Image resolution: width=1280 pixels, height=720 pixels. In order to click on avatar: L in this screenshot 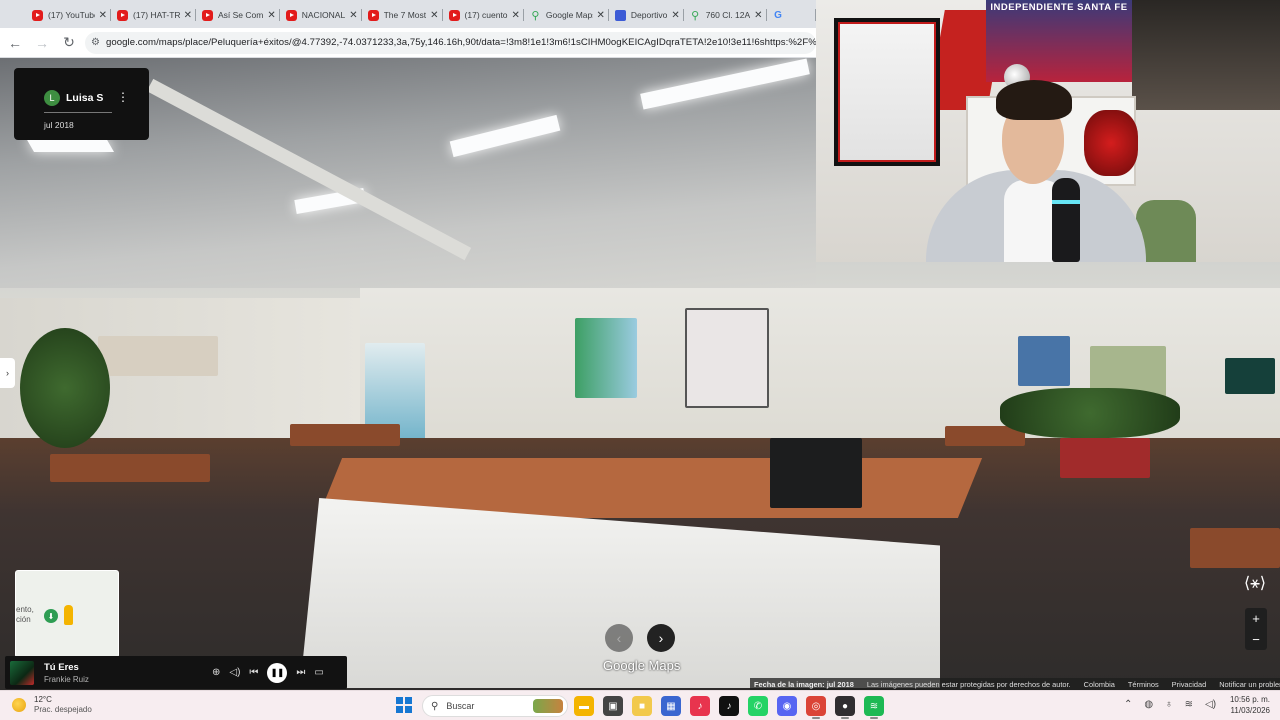, I will do `click(52, 98)`.